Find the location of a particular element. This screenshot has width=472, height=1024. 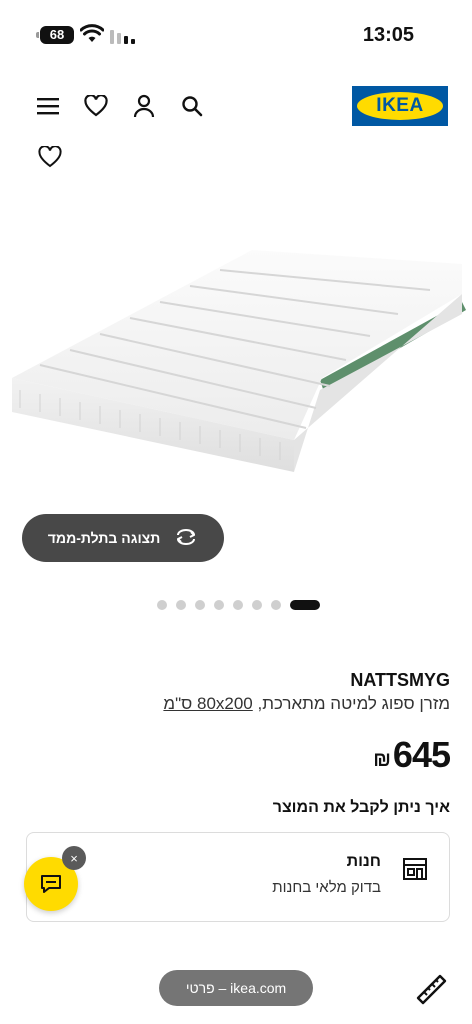

store-subtitle: בדוק מלאי בחנות is located at coordinates (326, 887).